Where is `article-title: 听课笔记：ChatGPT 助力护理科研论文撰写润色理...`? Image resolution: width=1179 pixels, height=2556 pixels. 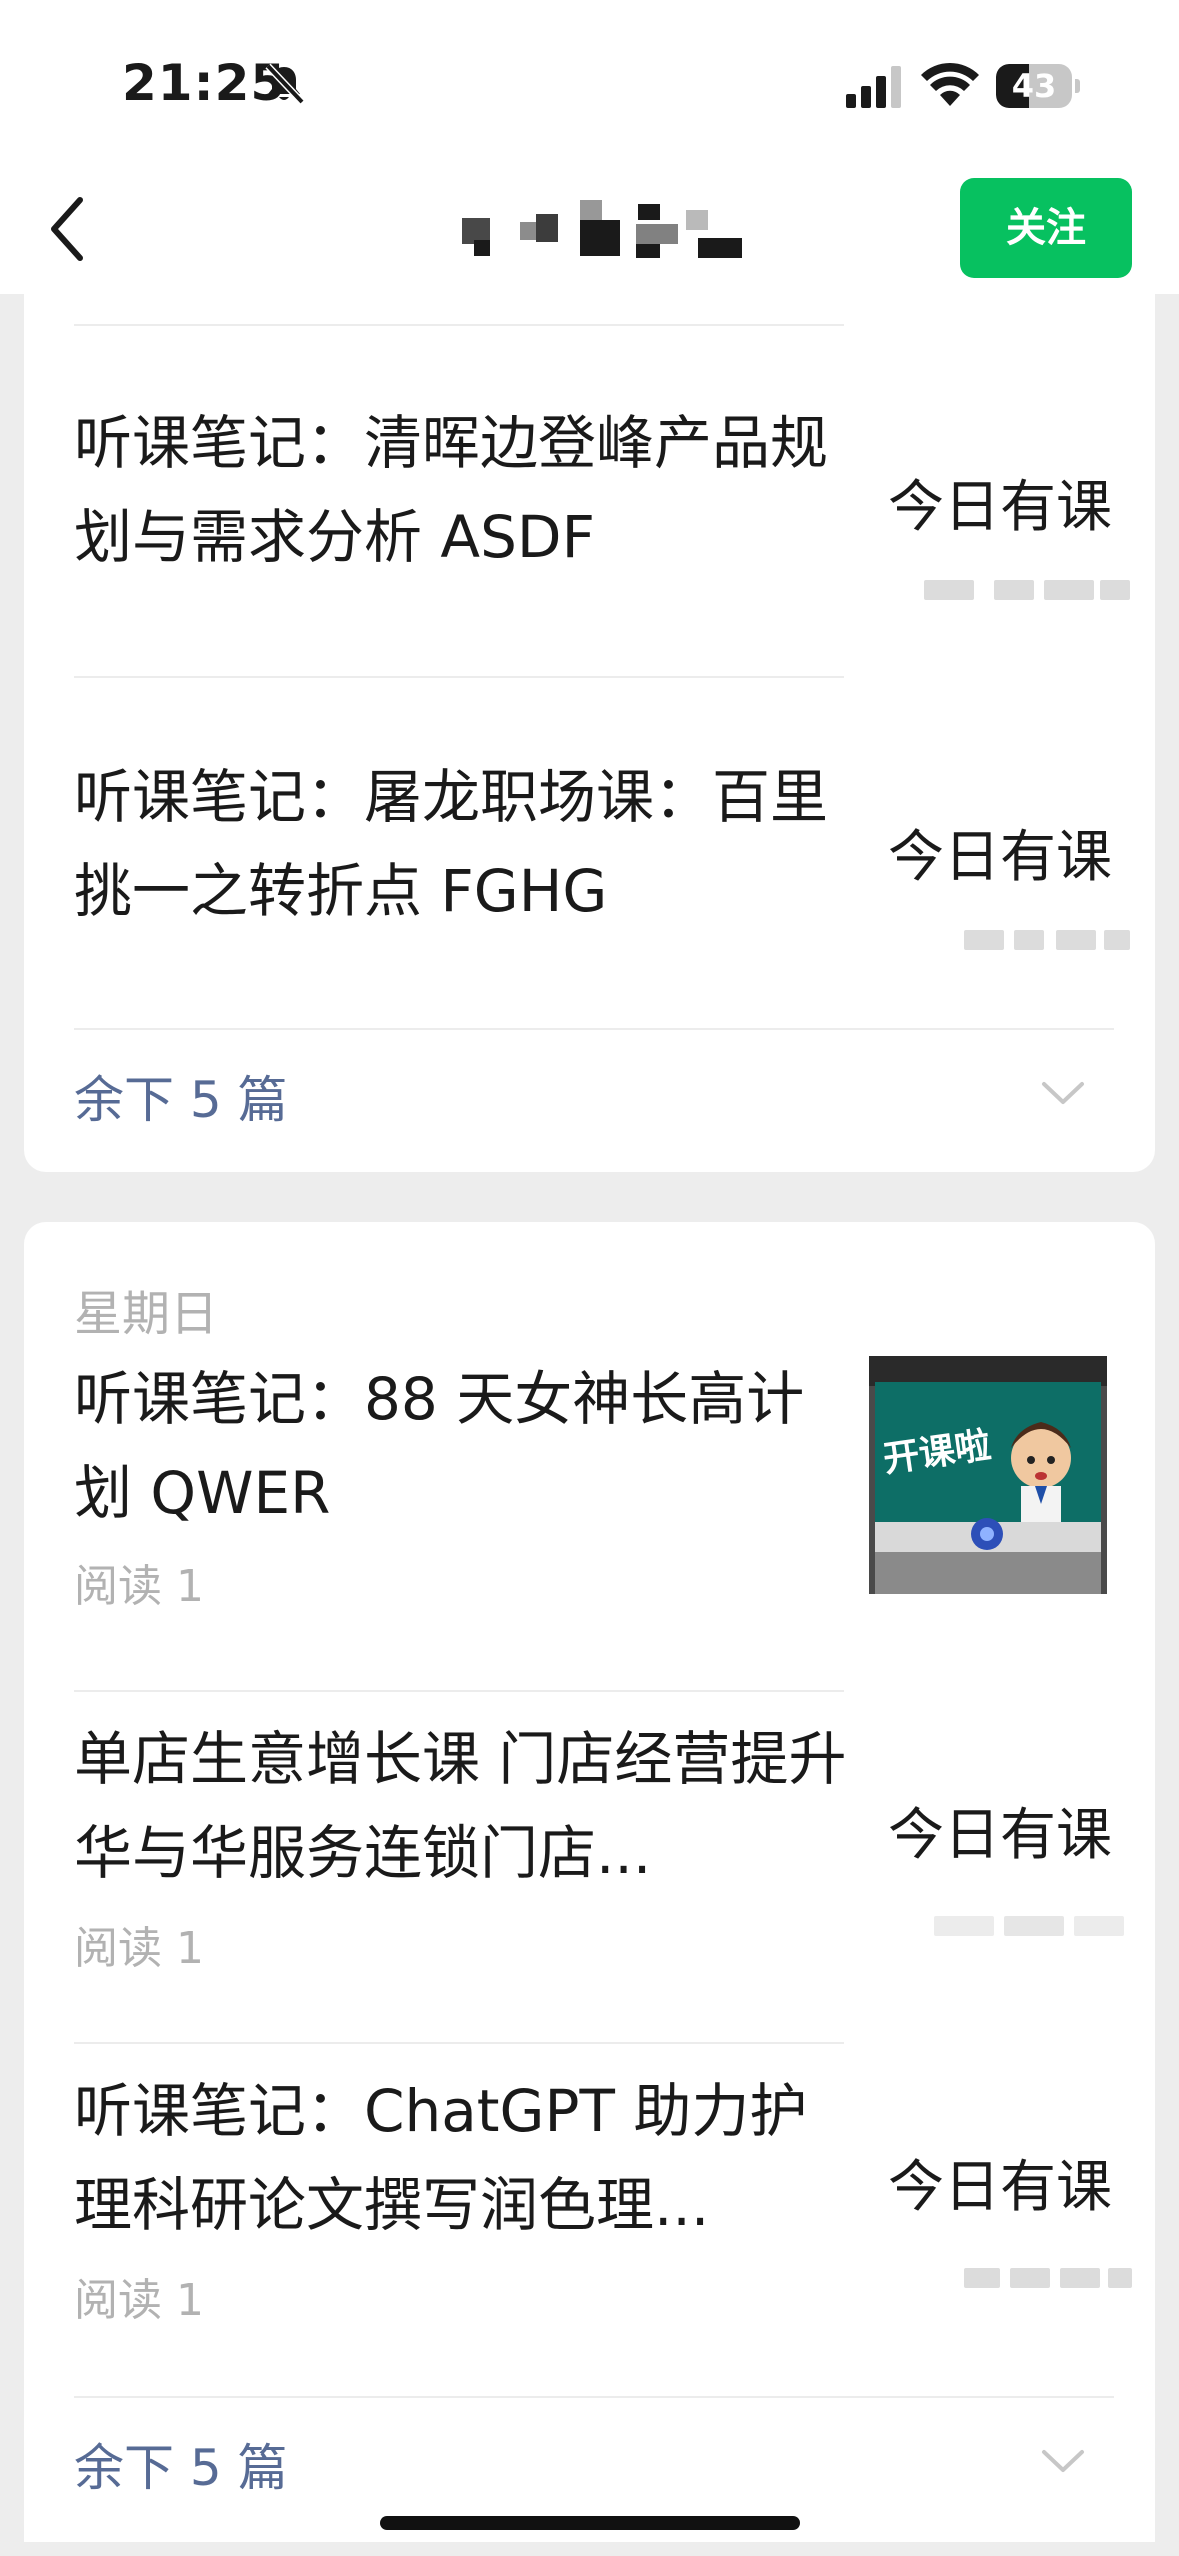 article-title: 听课笔记：ChatGPT 助力护理科研论文撰写润色理... is located at coordinates (441, 2158).